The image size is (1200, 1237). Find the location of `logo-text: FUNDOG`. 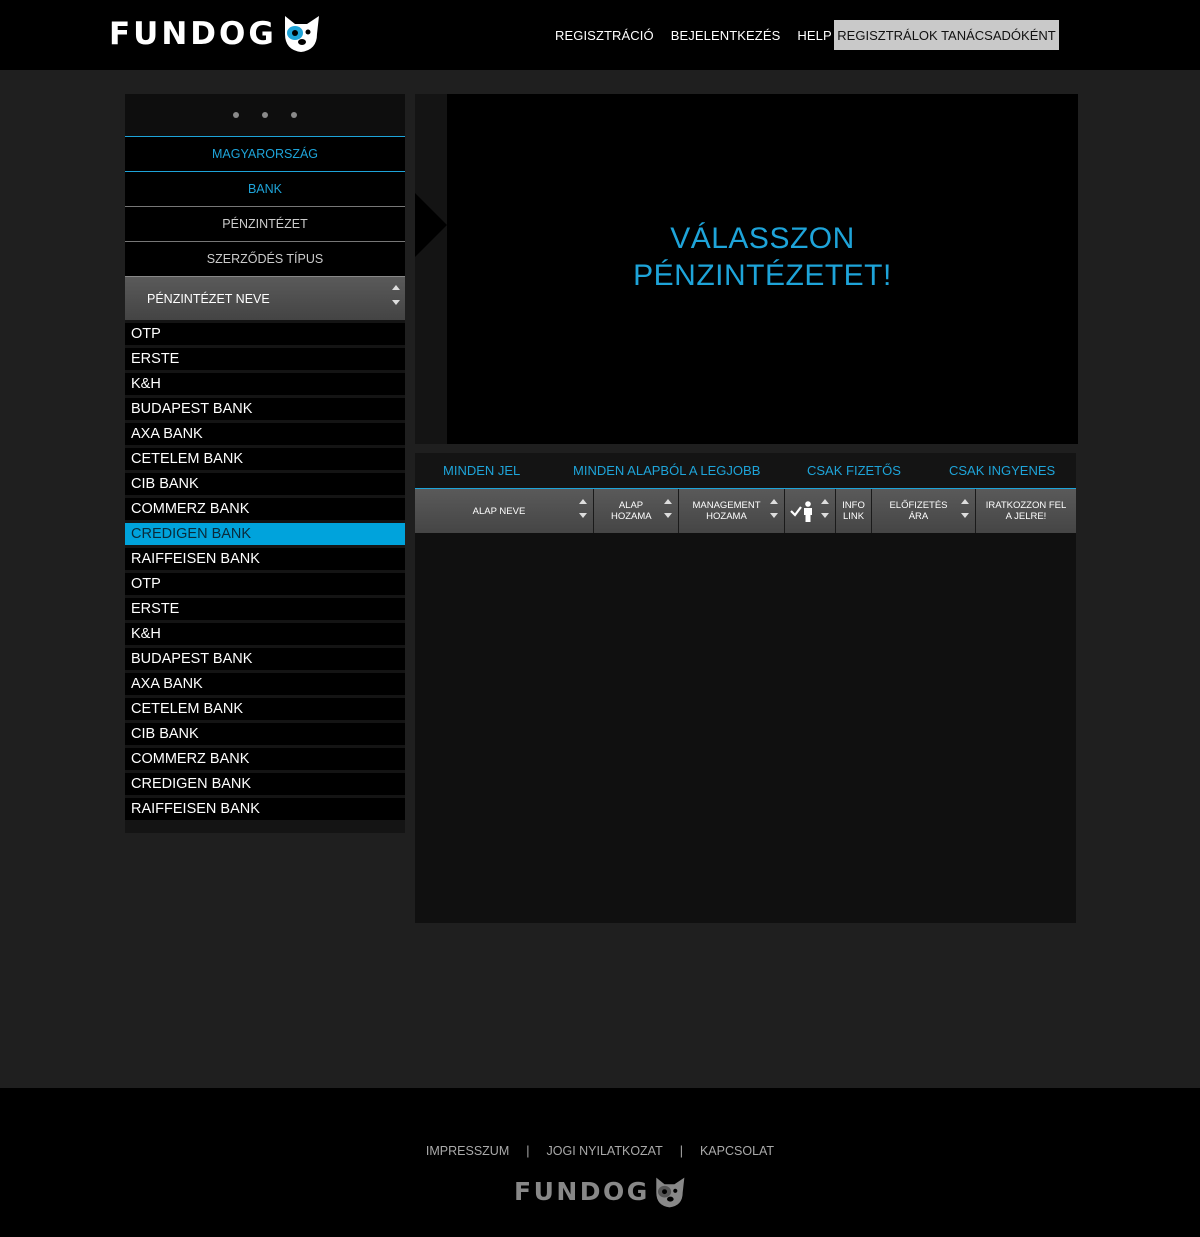

logo-text: FUNDOG is located at coordinates (193, 34).